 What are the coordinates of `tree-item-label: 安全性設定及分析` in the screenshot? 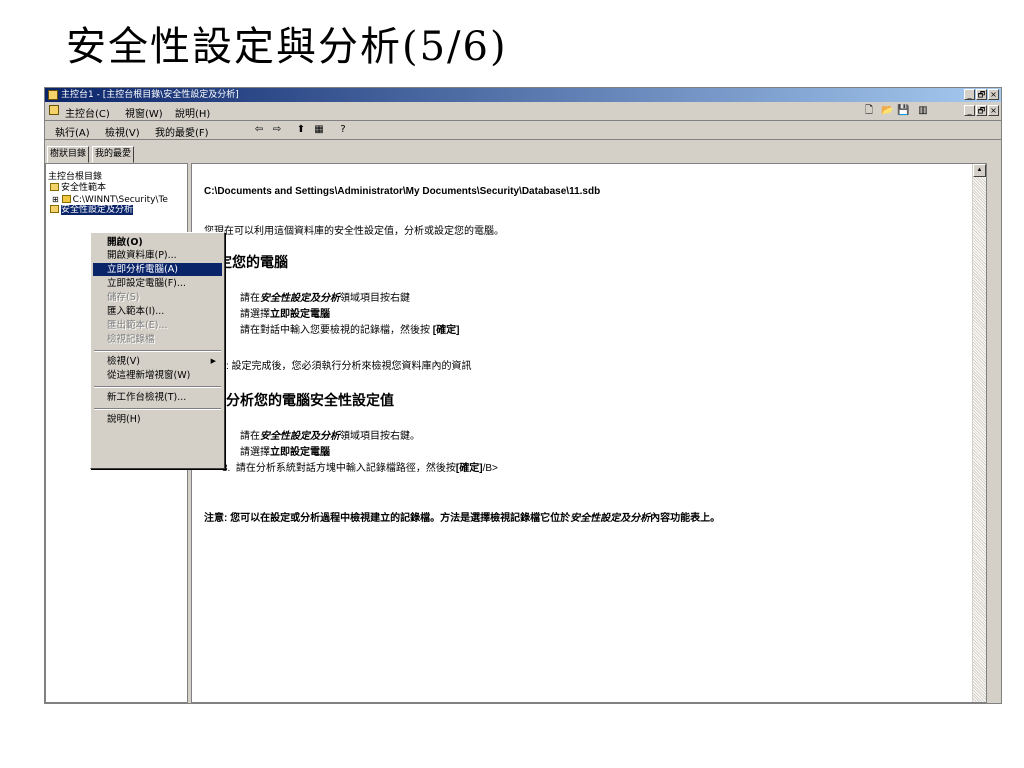 It's located at (97, 210).